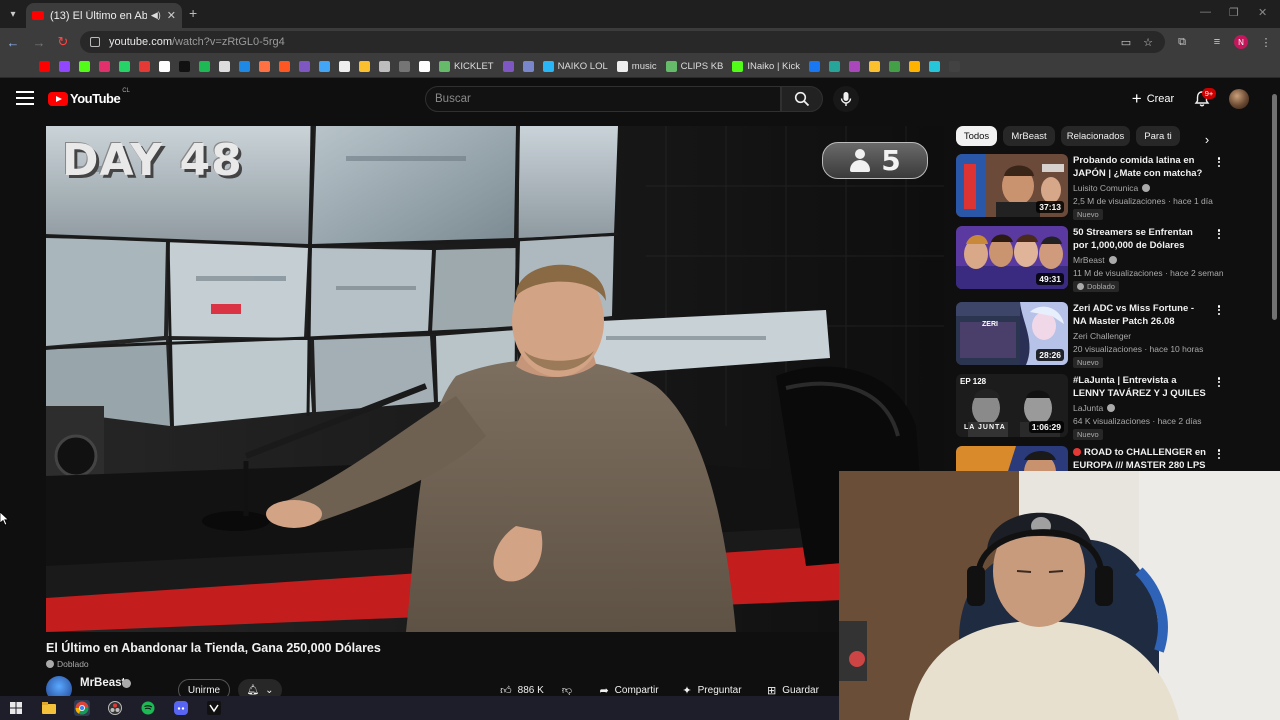  Describe the element at coordinates (695, 67) in the screenshot. I see `bookmark-item: CLIPS KB` at that location.